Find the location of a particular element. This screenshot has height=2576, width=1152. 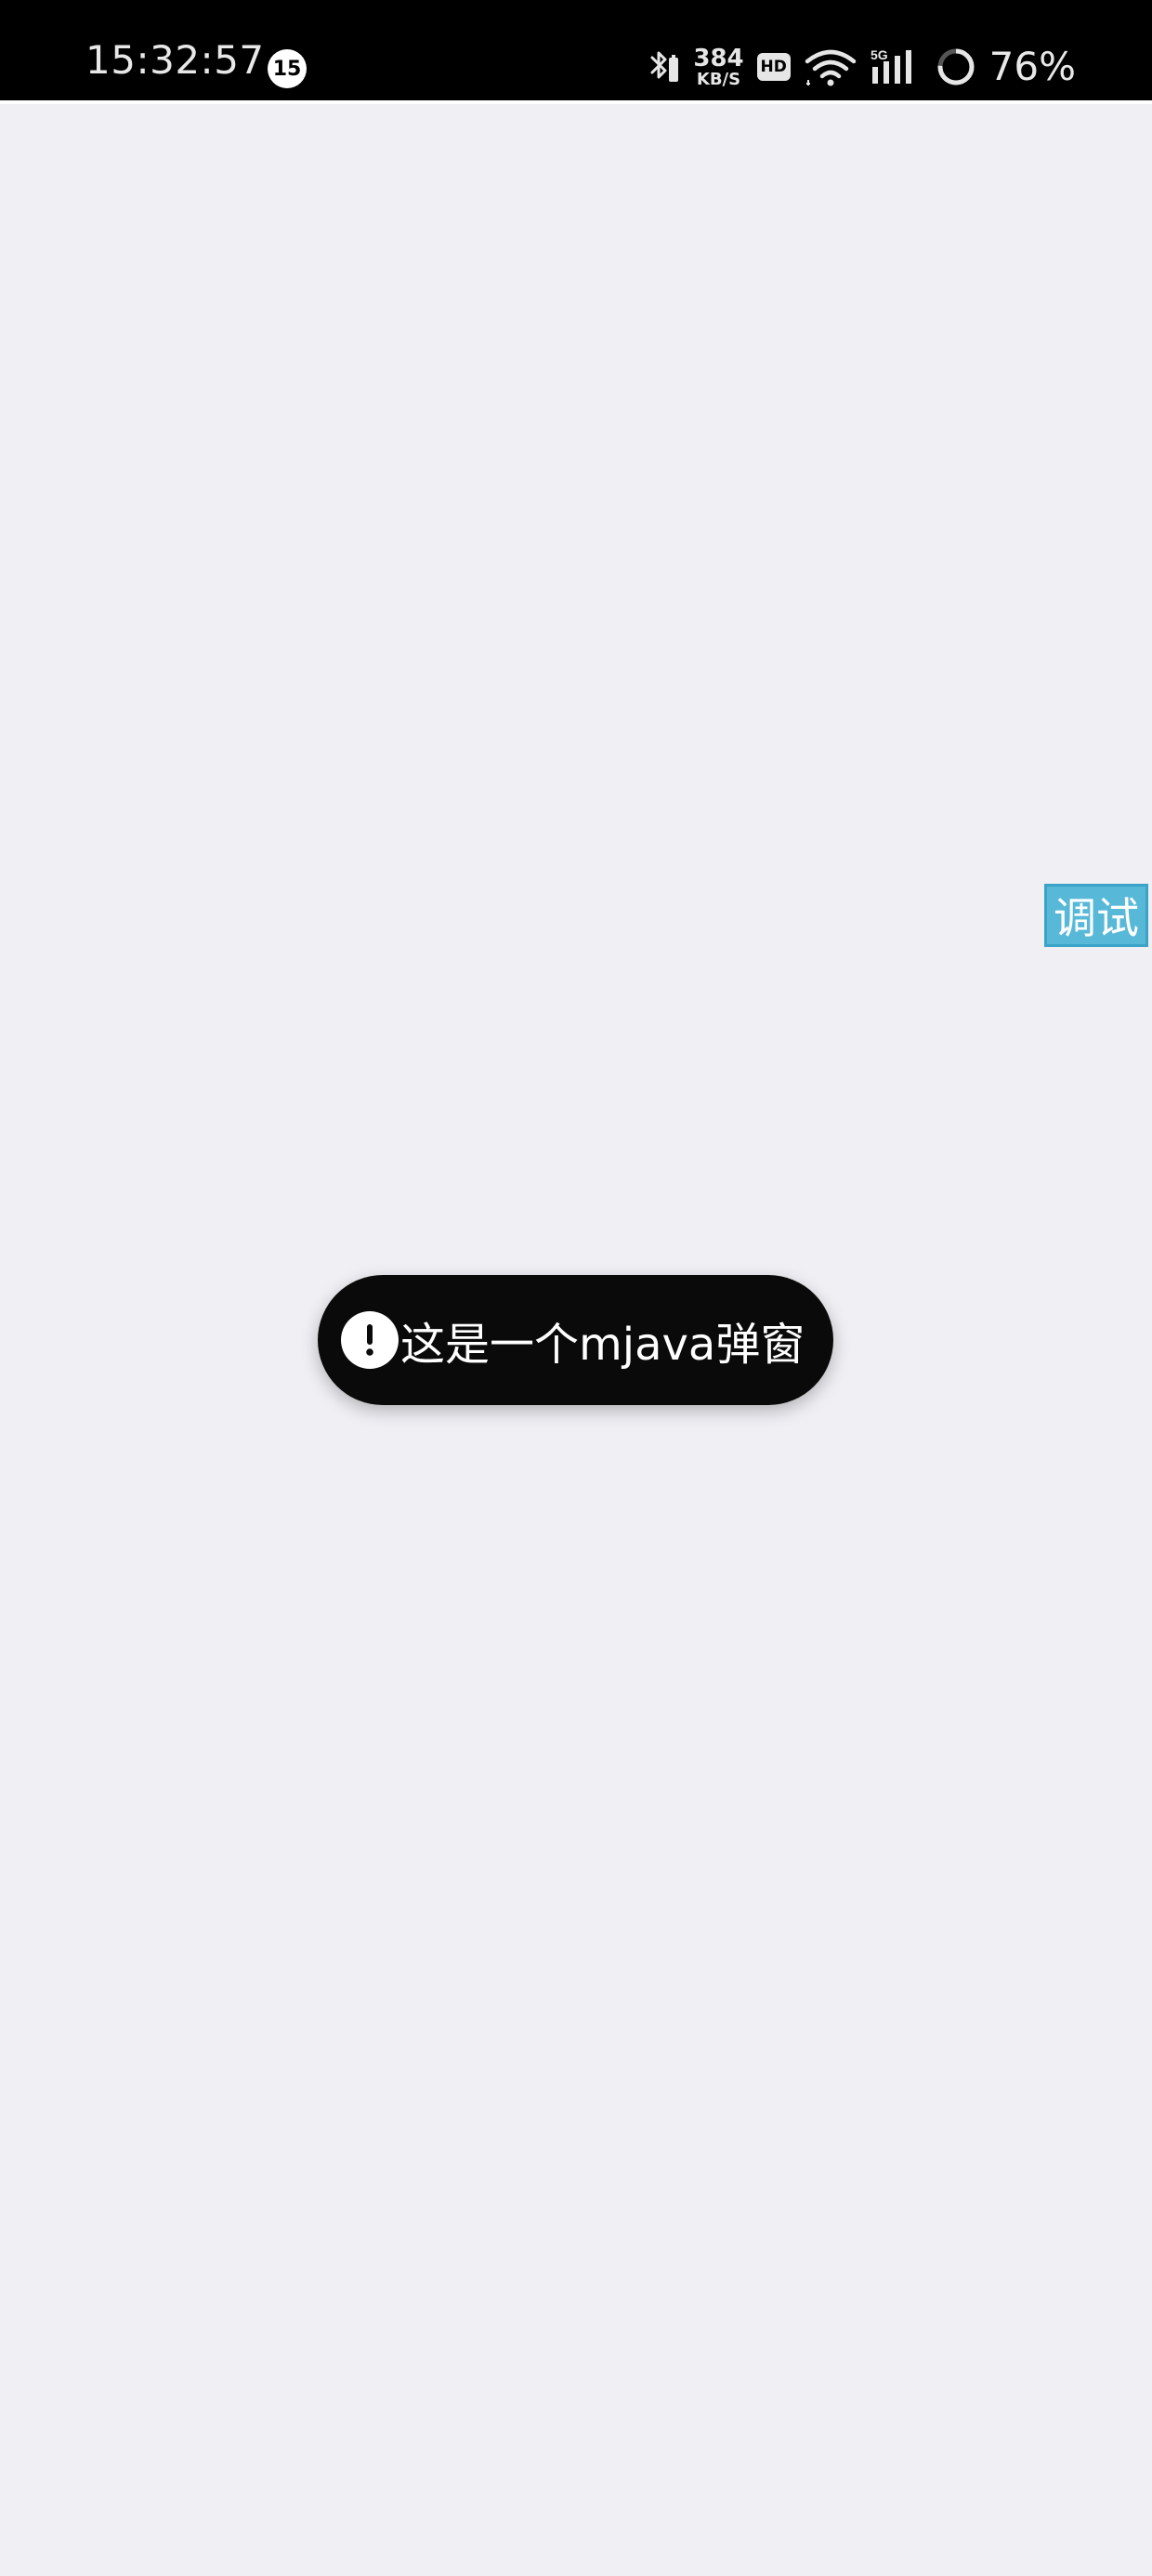

status-bar: 15:32:57 15 384 KB/S HD 5G 76% is located at coordinates (576, 50).